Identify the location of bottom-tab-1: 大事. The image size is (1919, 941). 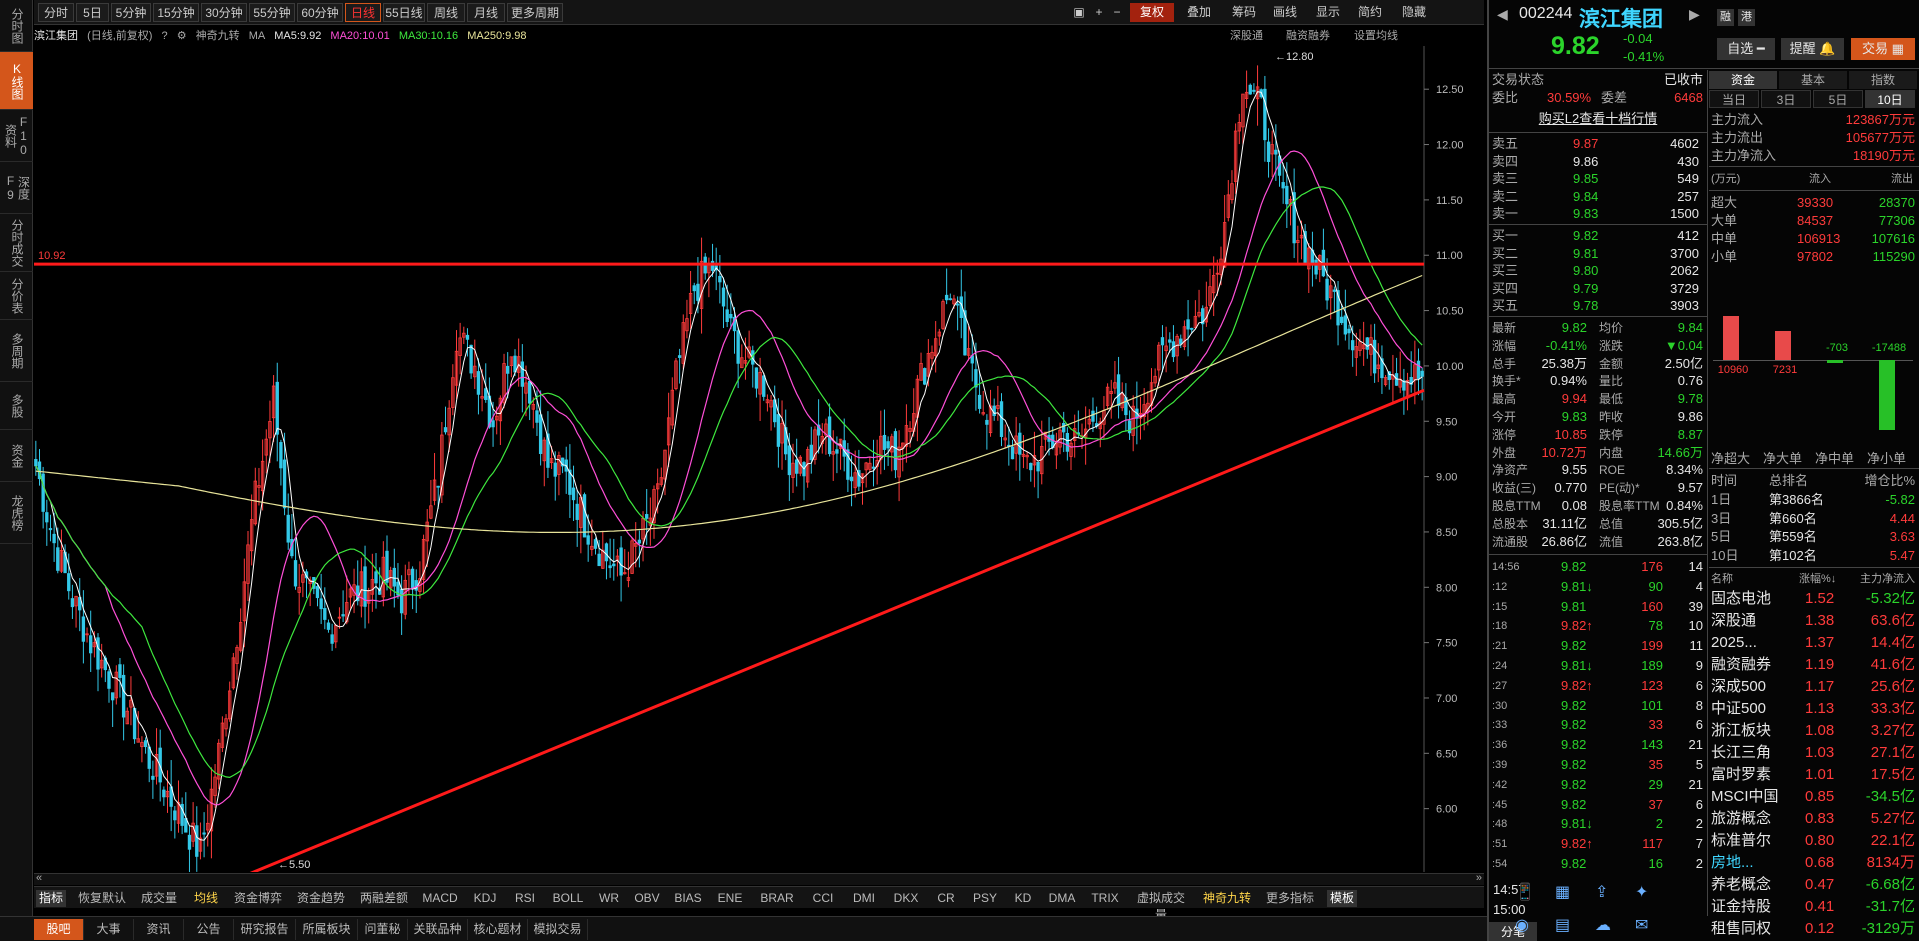
(109, 929).